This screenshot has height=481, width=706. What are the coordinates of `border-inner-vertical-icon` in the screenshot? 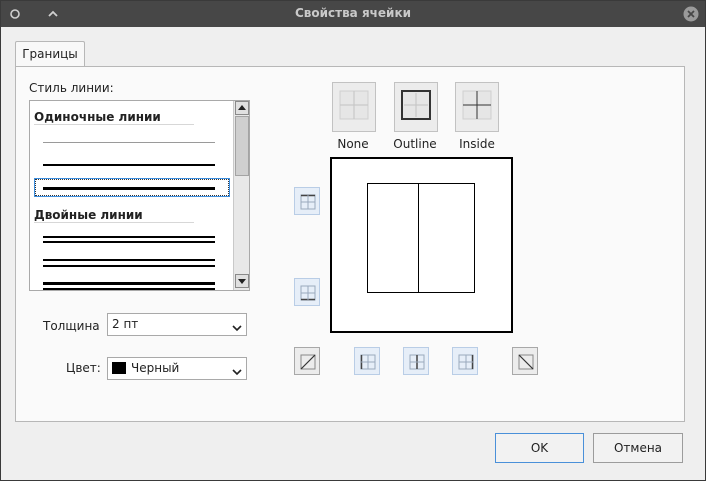 It's located at (417, 362).